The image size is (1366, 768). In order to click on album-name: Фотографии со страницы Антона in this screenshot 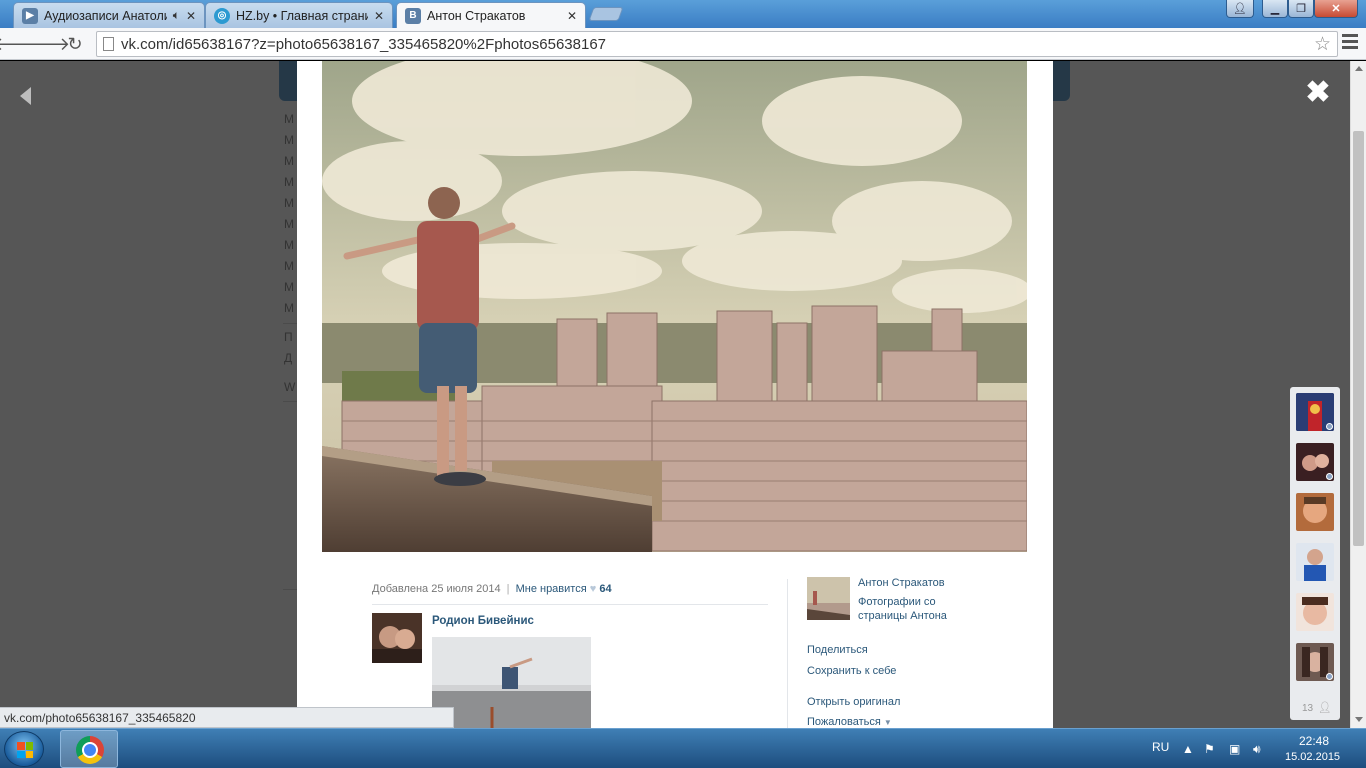, I will do `click(913, 609)`.